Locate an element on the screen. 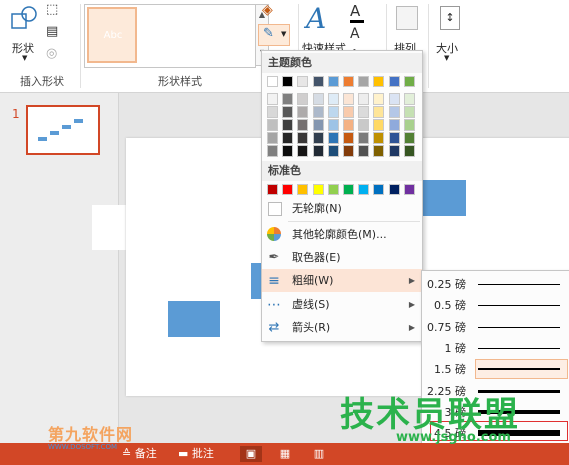 The height and width of the screenshot is (465, 569). wordart-icon: A is located at coordinates (323, 20).